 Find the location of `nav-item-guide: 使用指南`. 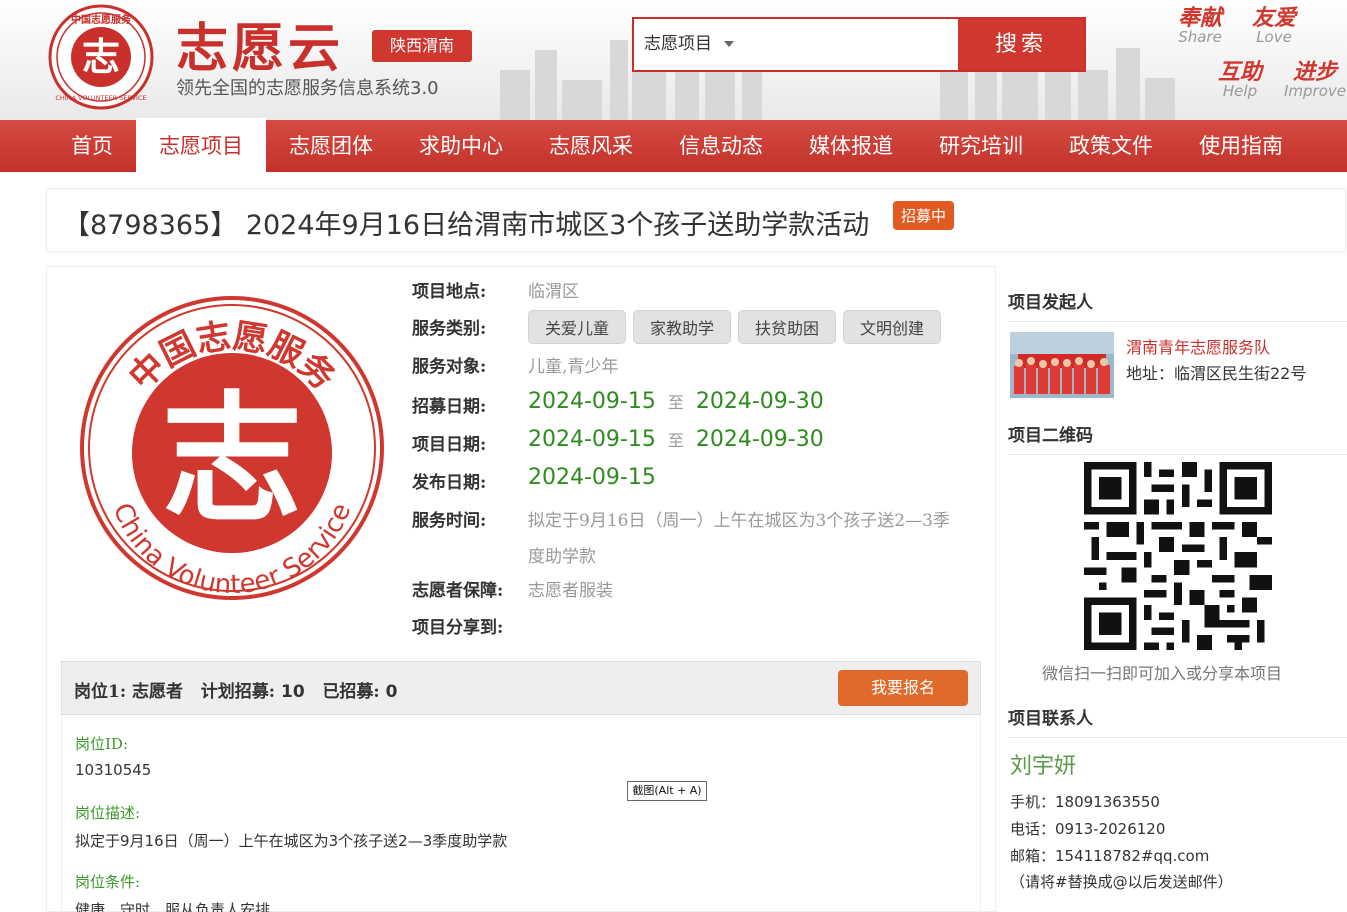

nav-item-guide: 使用指南 is located at coordinates (1241, 146).